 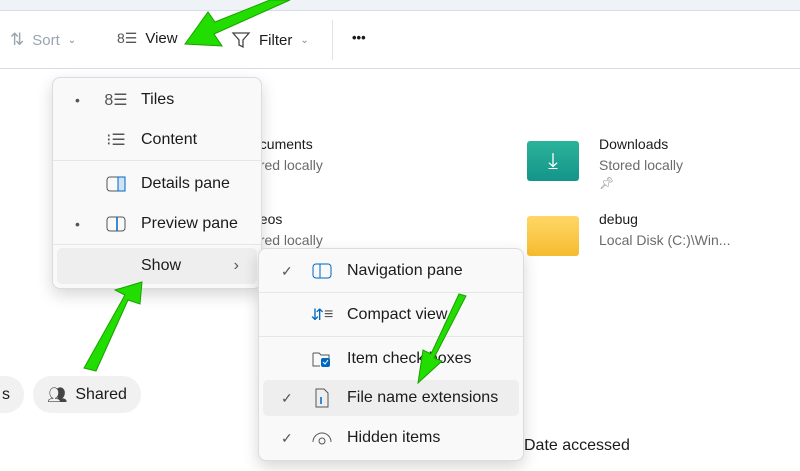 I want to click on arrow-to-extensions-icon, so click(x=442, y=339).